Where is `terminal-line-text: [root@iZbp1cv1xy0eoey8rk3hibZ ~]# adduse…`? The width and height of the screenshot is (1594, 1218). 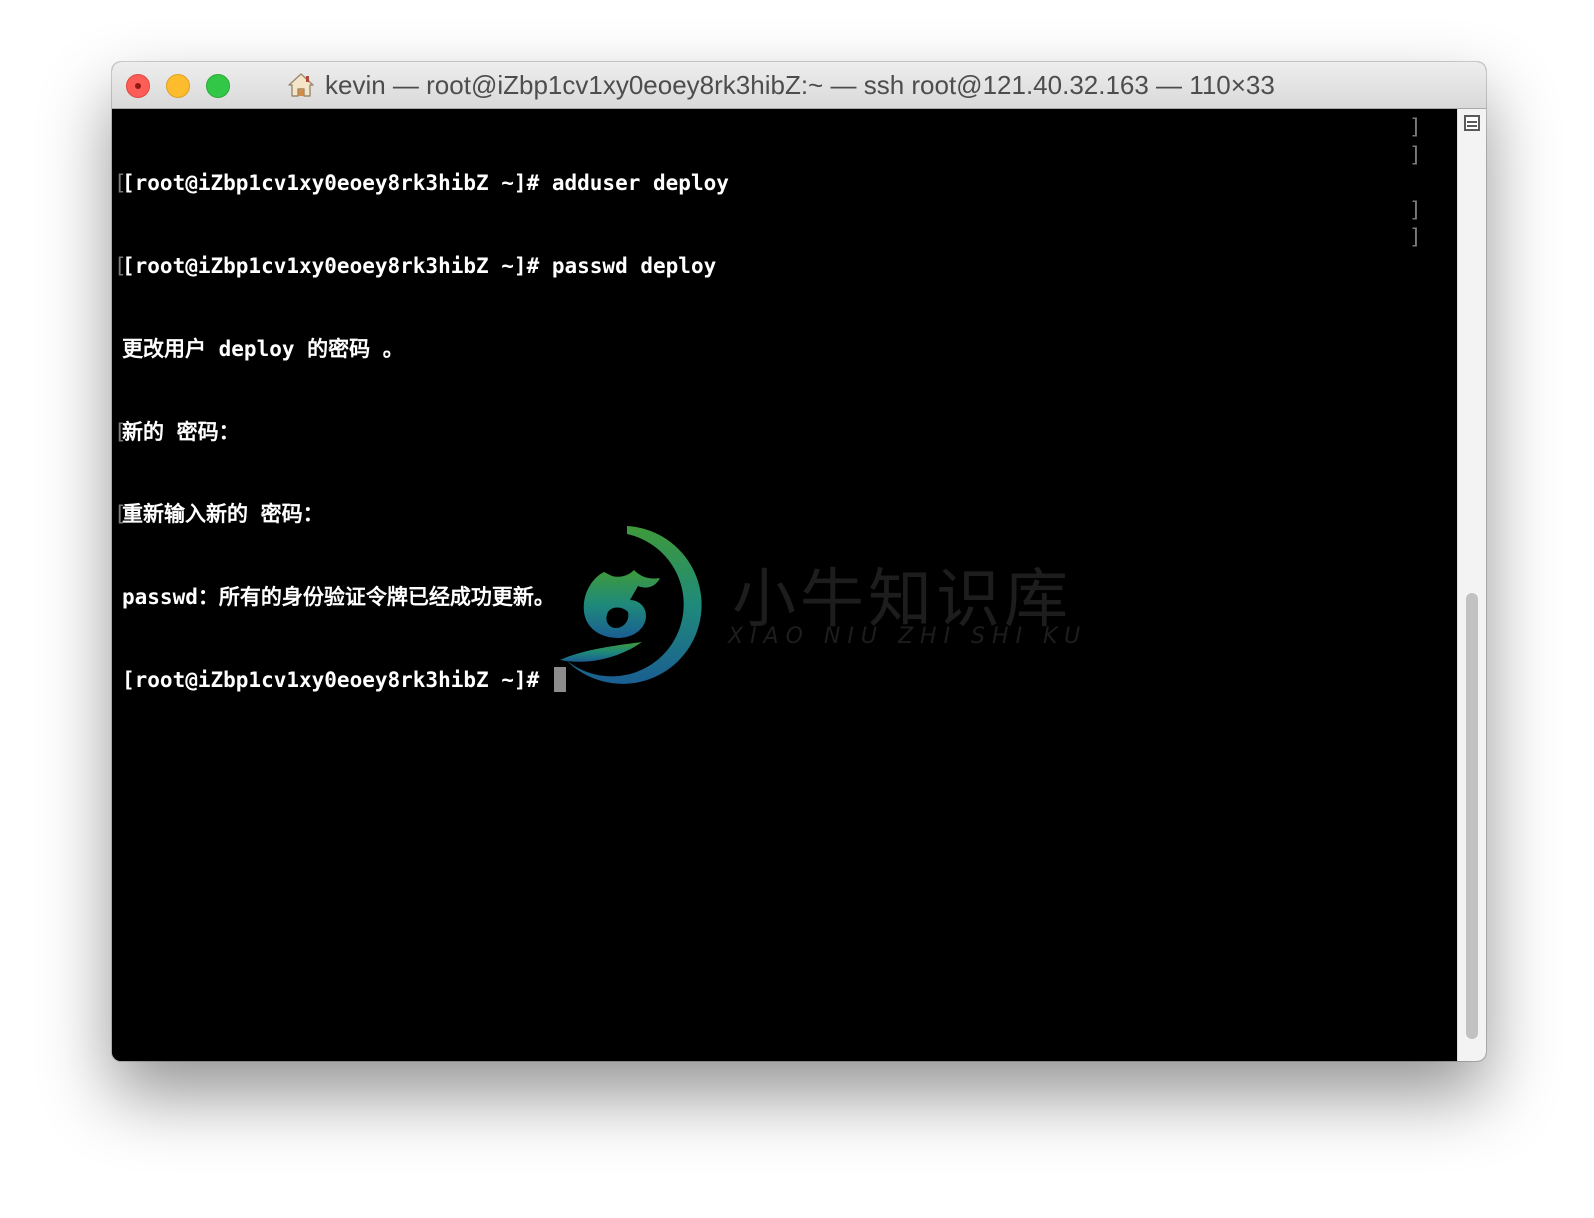 terminal-line-text: [root@iZbp1cv1xy0eoey8rk3hibZ ~]# adduse… is located at coordinates (425, 183).